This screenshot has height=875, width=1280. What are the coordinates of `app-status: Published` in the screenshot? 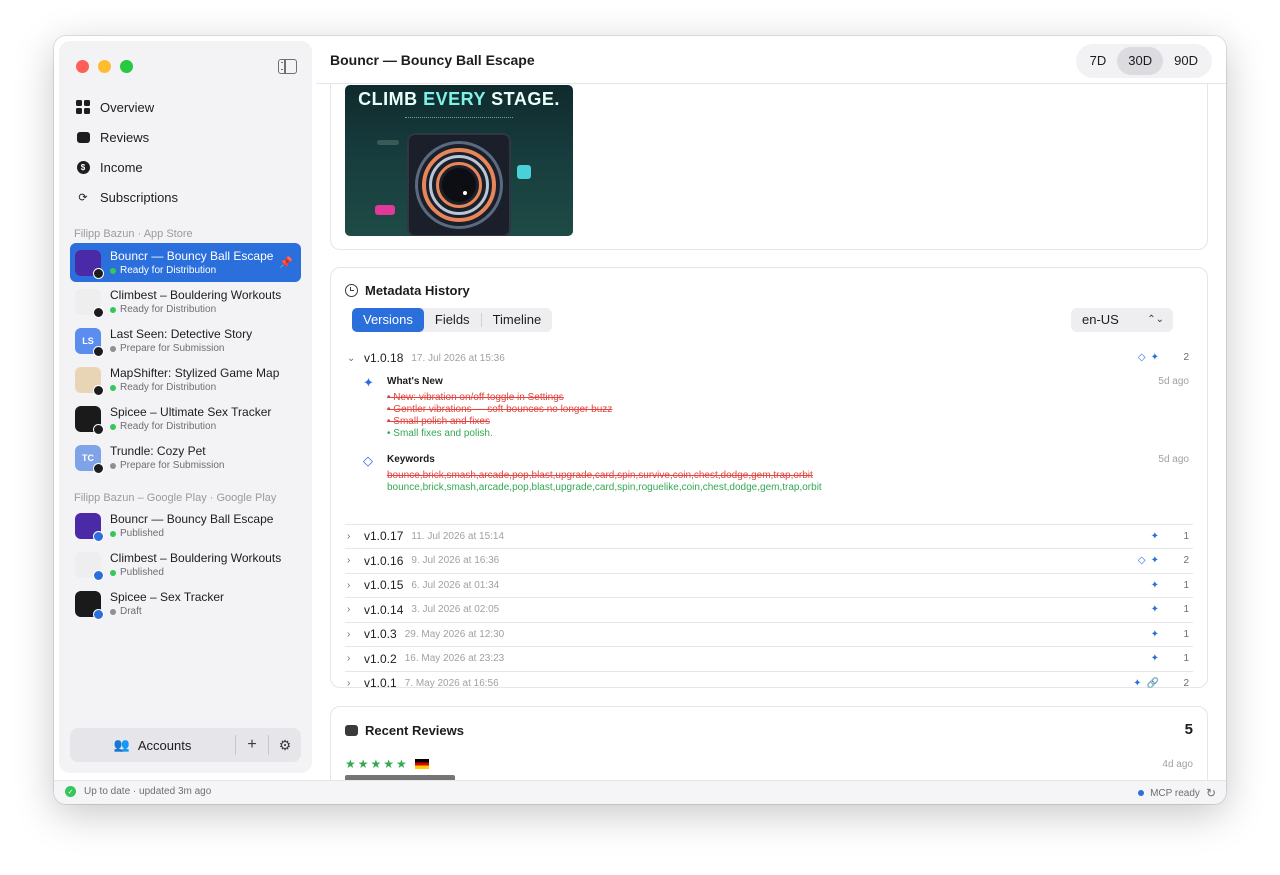 It's located at (197, 572).